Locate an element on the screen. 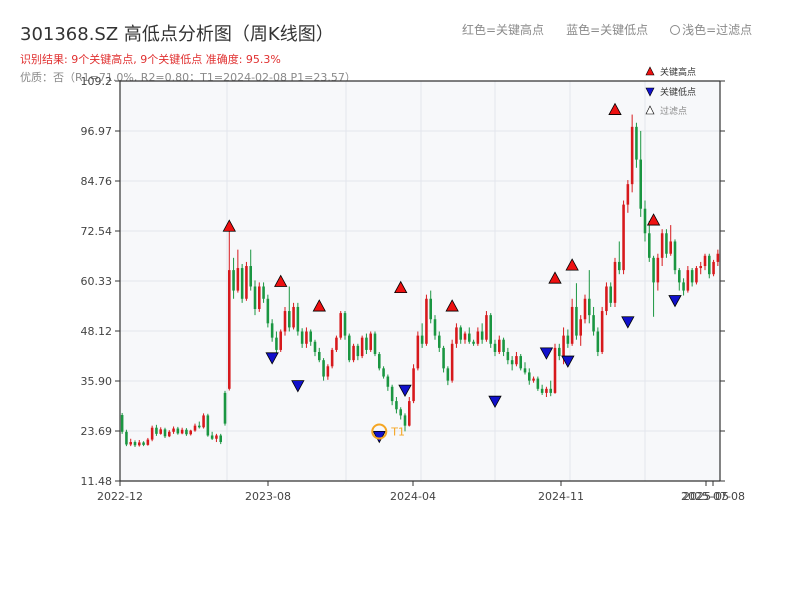 Image resolution: width=800 pixels, height=600 pixels. legend-label: 关键低点 is located at coordinates (678, 92).